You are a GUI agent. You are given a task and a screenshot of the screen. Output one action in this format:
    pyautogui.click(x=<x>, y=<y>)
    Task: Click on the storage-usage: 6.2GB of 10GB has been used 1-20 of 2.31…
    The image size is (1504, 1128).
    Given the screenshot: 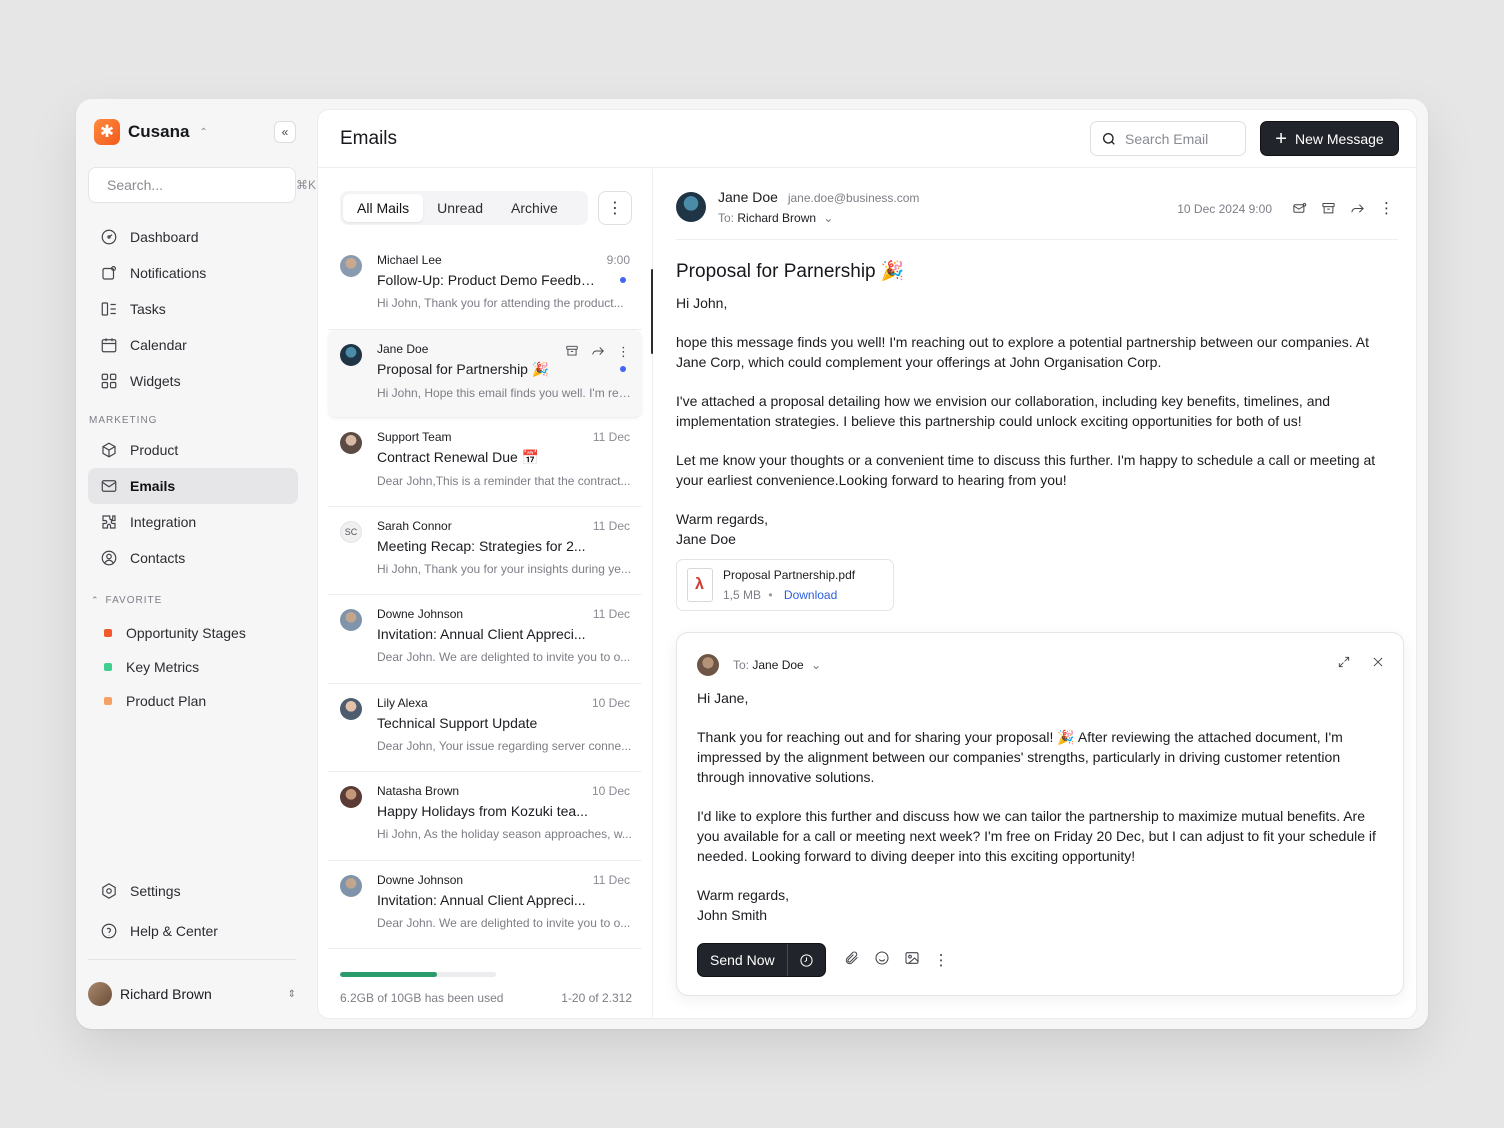 What is the action you would take?
    pyautogui.click(x=486, y=988)
    